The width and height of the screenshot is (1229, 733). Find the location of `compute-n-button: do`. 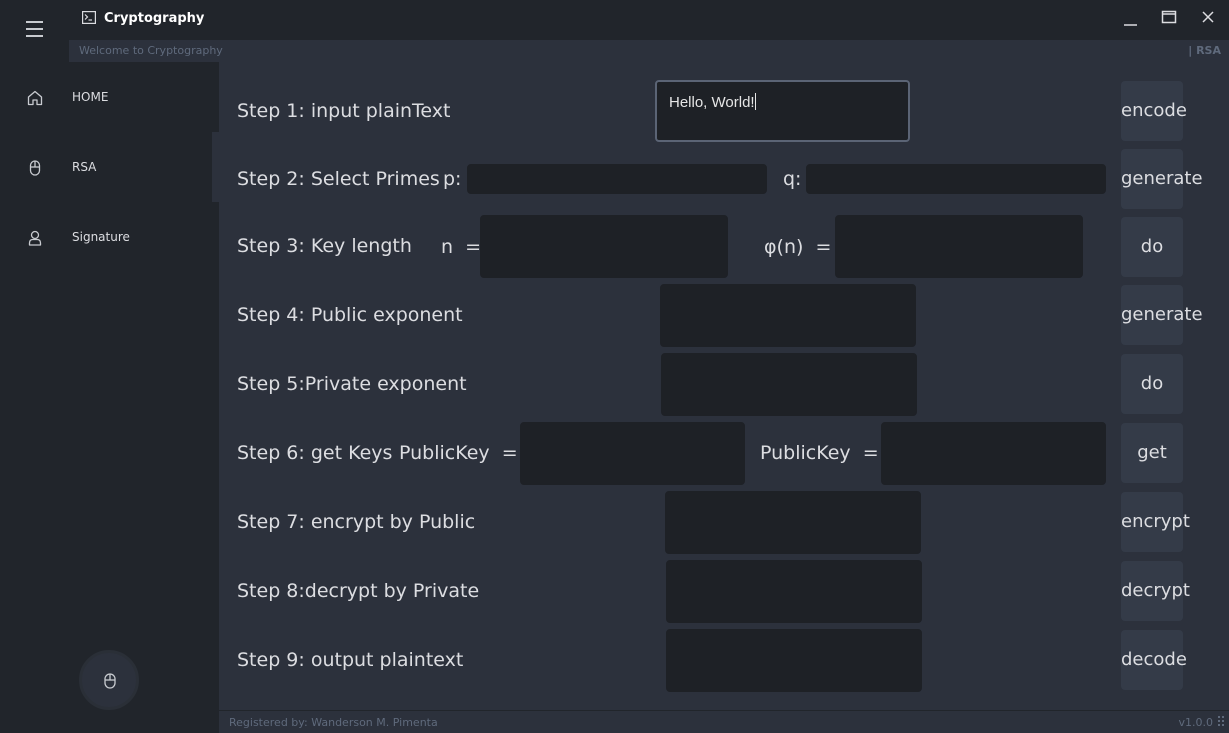

compute-n-button: do is located at coordinates (1152, 247).